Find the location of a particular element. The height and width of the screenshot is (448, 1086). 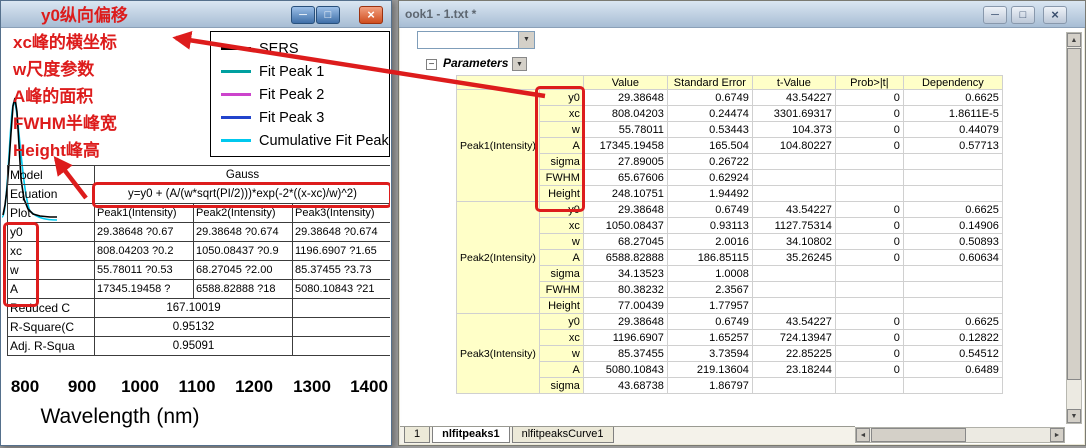

param-value-cell: 1.65257 is located at coordinates (709, 337).